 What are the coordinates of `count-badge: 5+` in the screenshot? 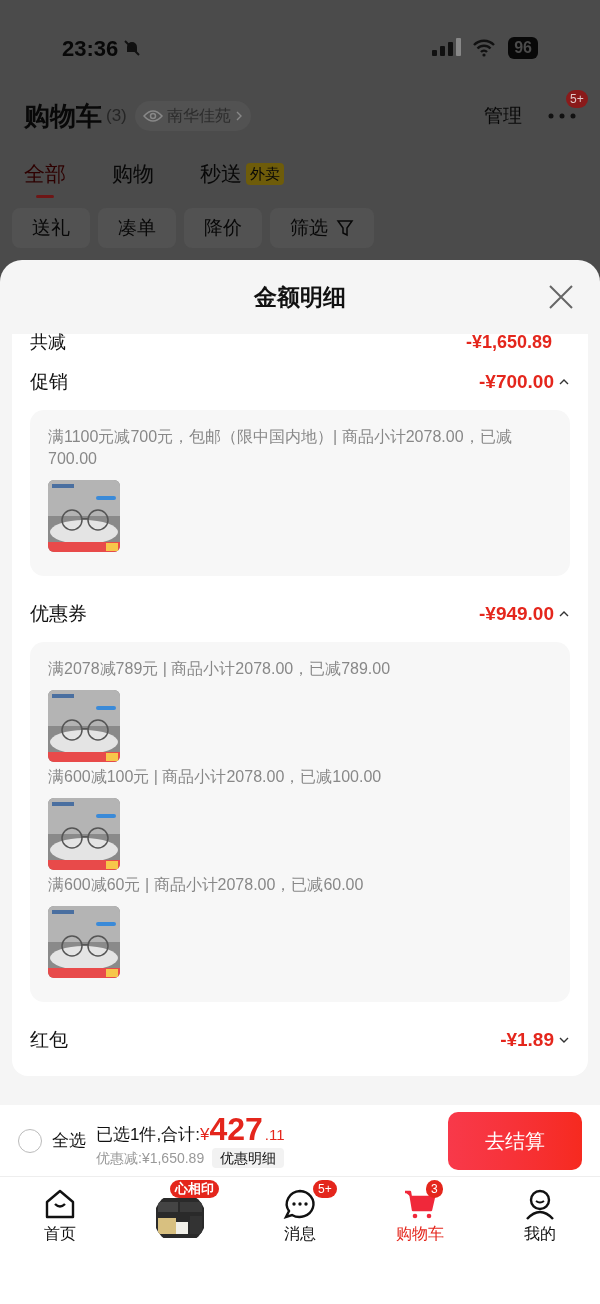 It's located at (325, 1189).